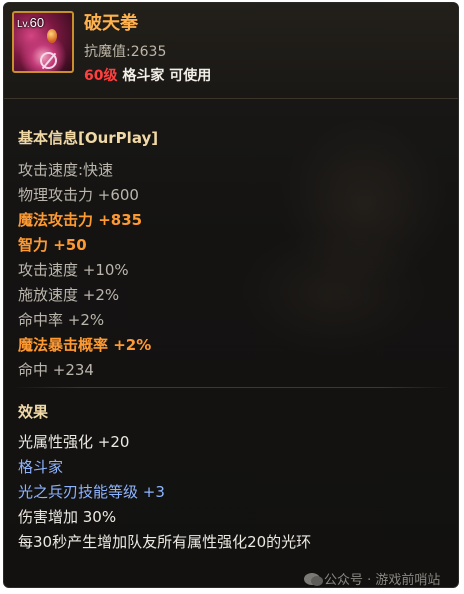 The image size is (464, 594). Describe the element at coordinates (74, 442) in the screenshot. I see `effect-line: 光属性强化 +20` at that location.